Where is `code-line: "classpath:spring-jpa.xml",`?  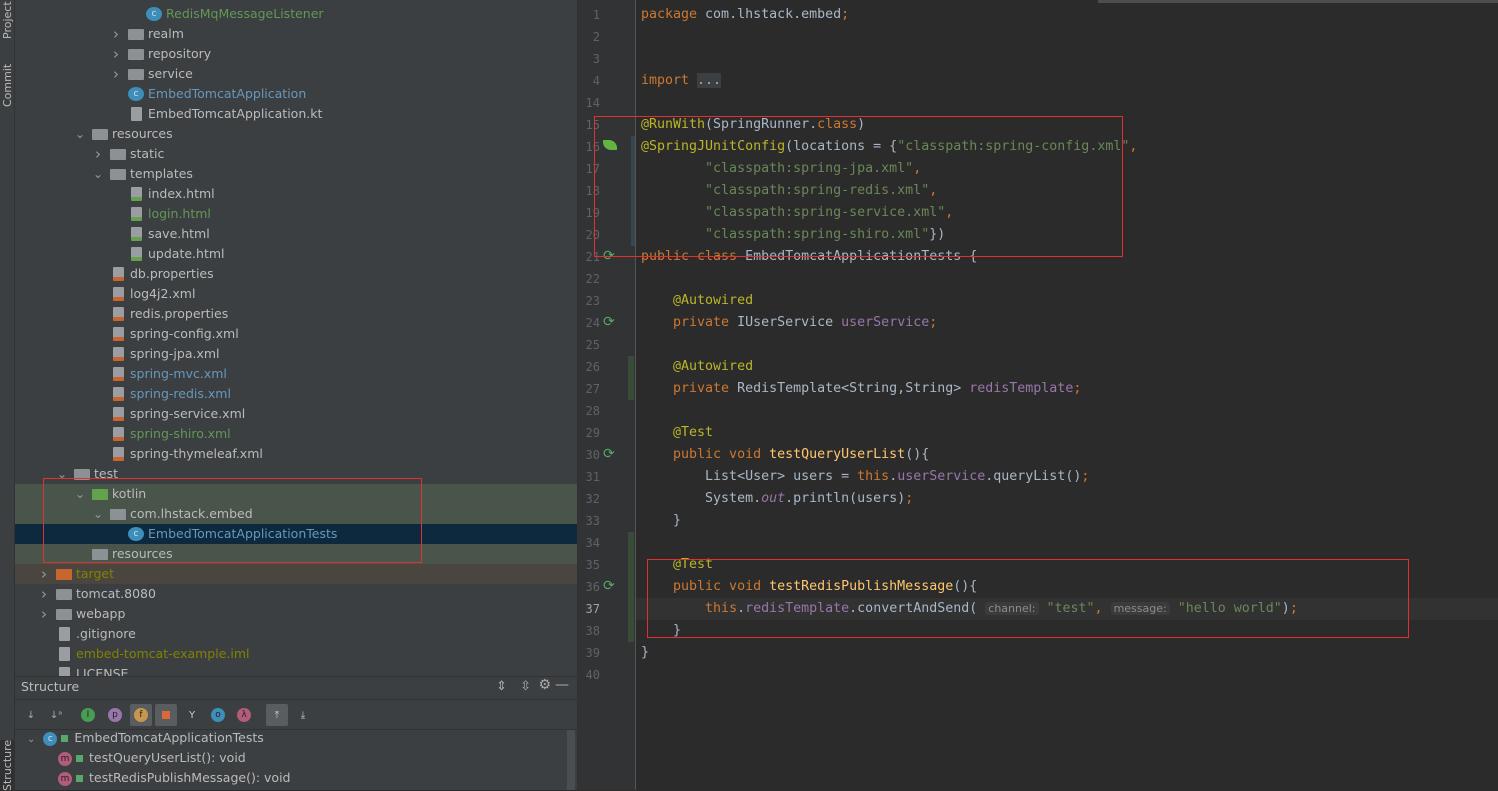 code-line: "classpath:spring-jpa.xml", is located at coordinates (781, 169).